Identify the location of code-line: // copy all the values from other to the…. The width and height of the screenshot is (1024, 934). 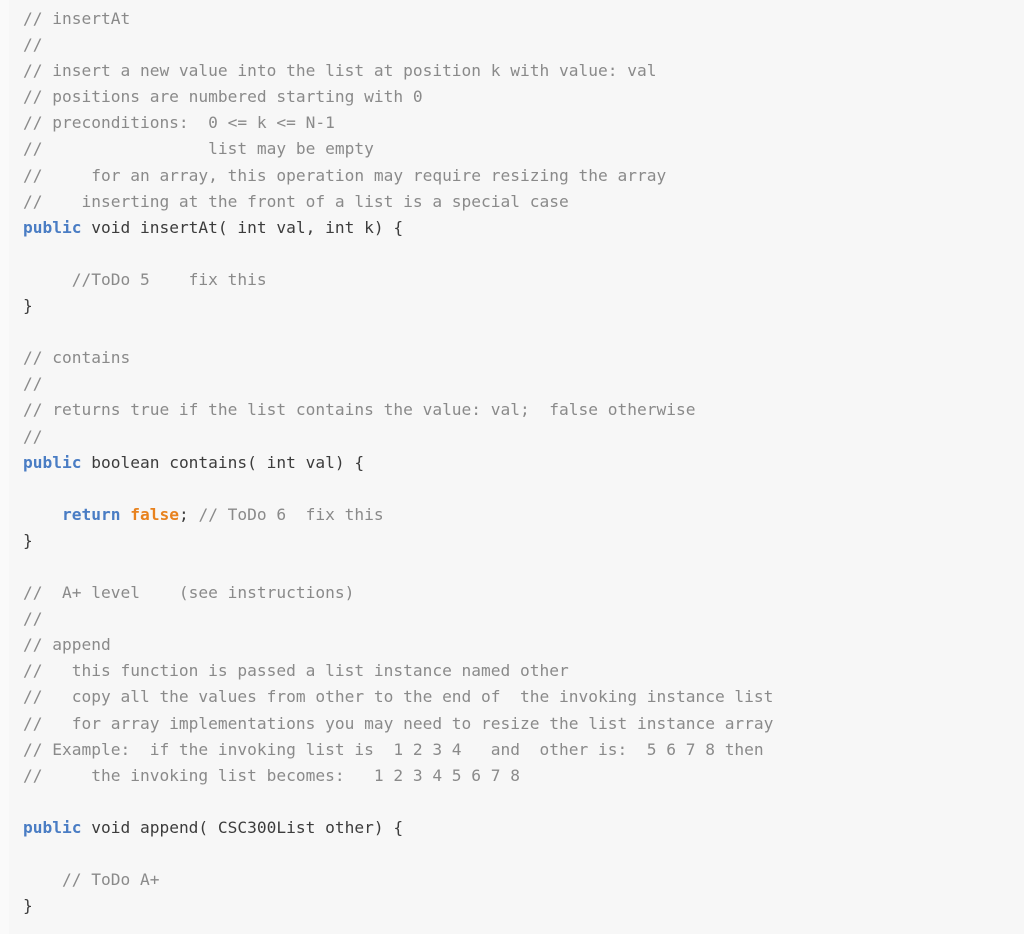
(523, 697).